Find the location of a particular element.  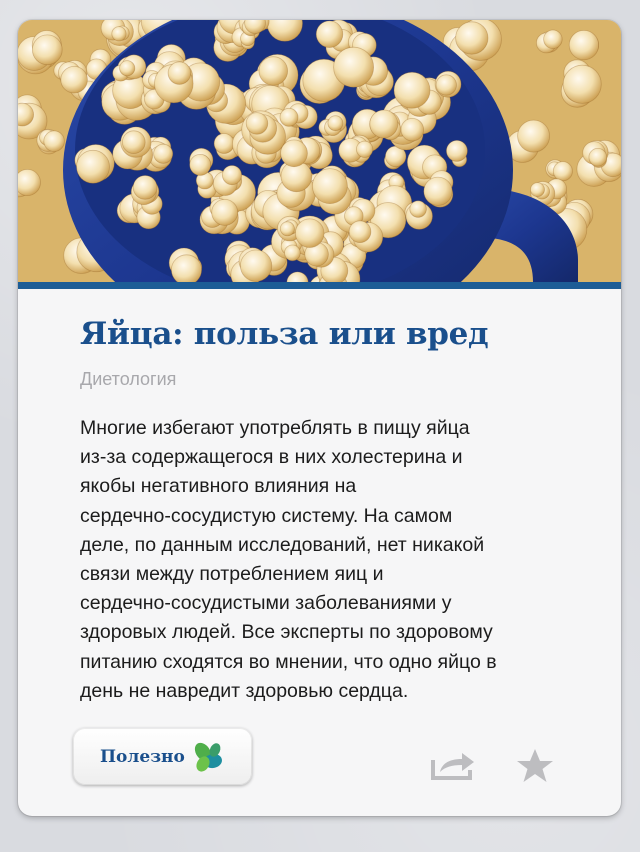

article-body-line: якобы негативного влияния на is located at coordinates (218, 486).